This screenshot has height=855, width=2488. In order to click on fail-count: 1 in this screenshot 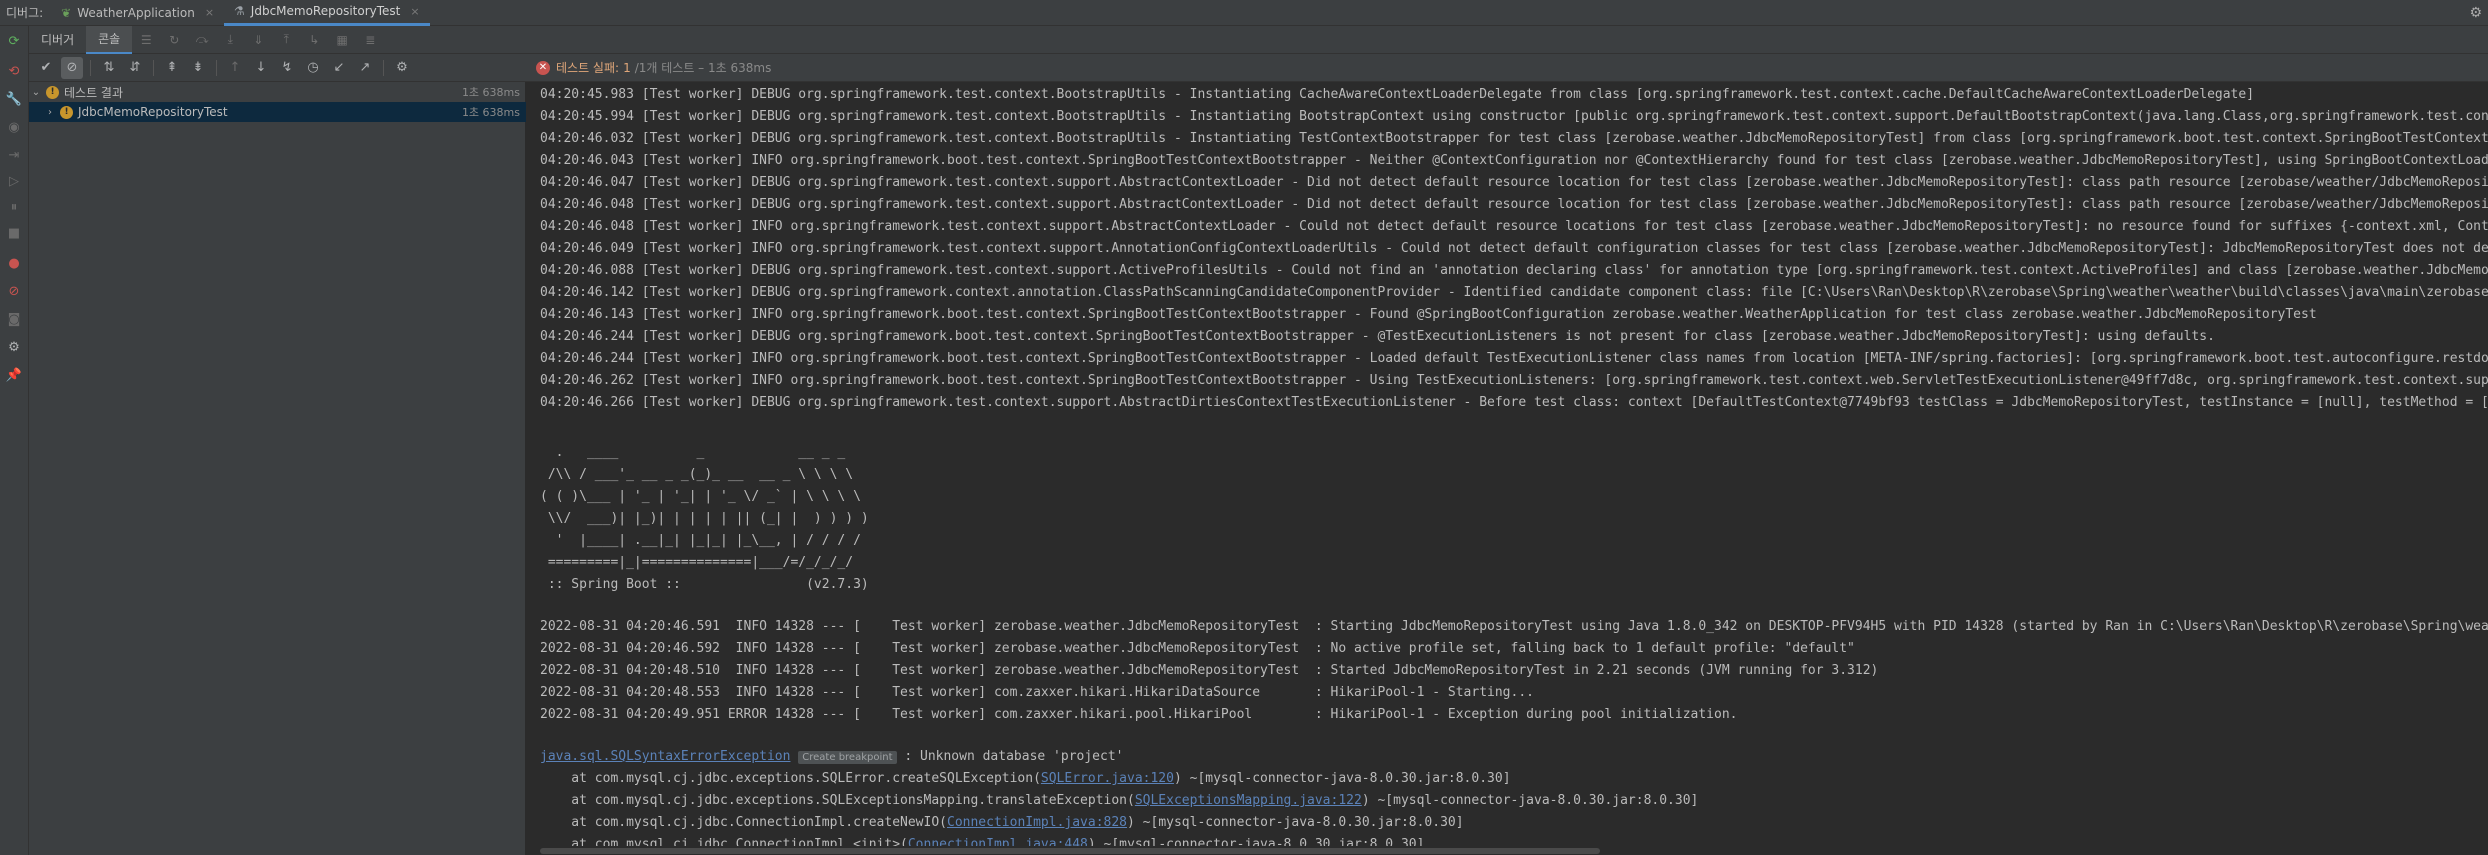, I will do `click(627, 67)`.